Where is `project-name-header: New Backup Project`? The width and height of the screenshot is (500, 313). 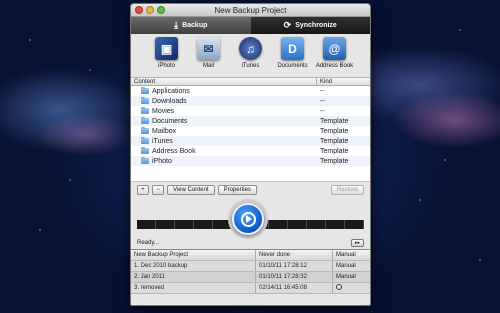 project-name-header: New Backup Project is located at coordinates (193, 255).